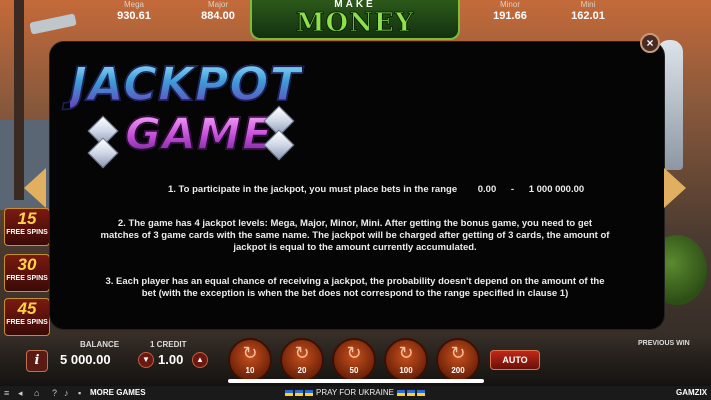 This screenshot has width=711, height=400. What do you see at coordinates (100, 344) in the screenshot?
I see `balance-label: BALANCE` at bounding box center [100, 344].